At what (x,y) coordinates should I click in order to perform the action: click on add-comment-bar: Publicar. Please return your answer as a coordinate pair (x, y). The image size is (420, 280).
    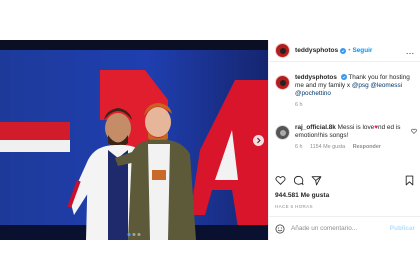
    Looking at the image, I should click on (344, 228).